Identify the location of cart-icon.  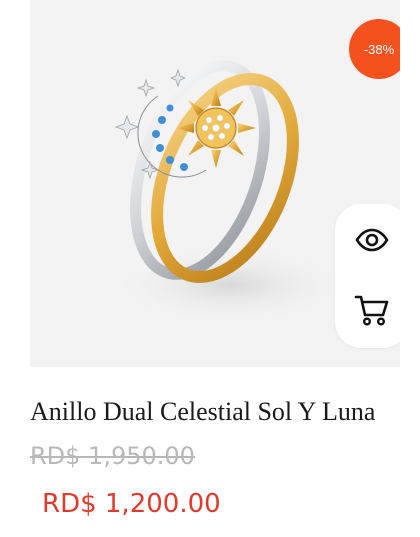
(371, 310).